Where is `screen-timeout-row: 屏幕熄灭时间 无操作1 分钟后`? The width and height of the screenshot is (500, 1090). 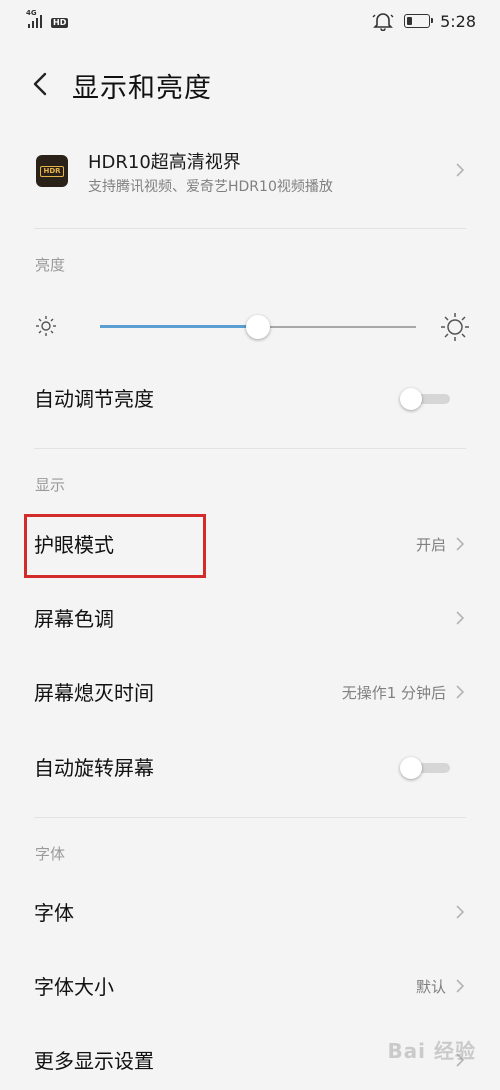
screen-timeout-row: 屏幕熄灭时间 无操作1 分钟后 is located at coordinates (250, 692).